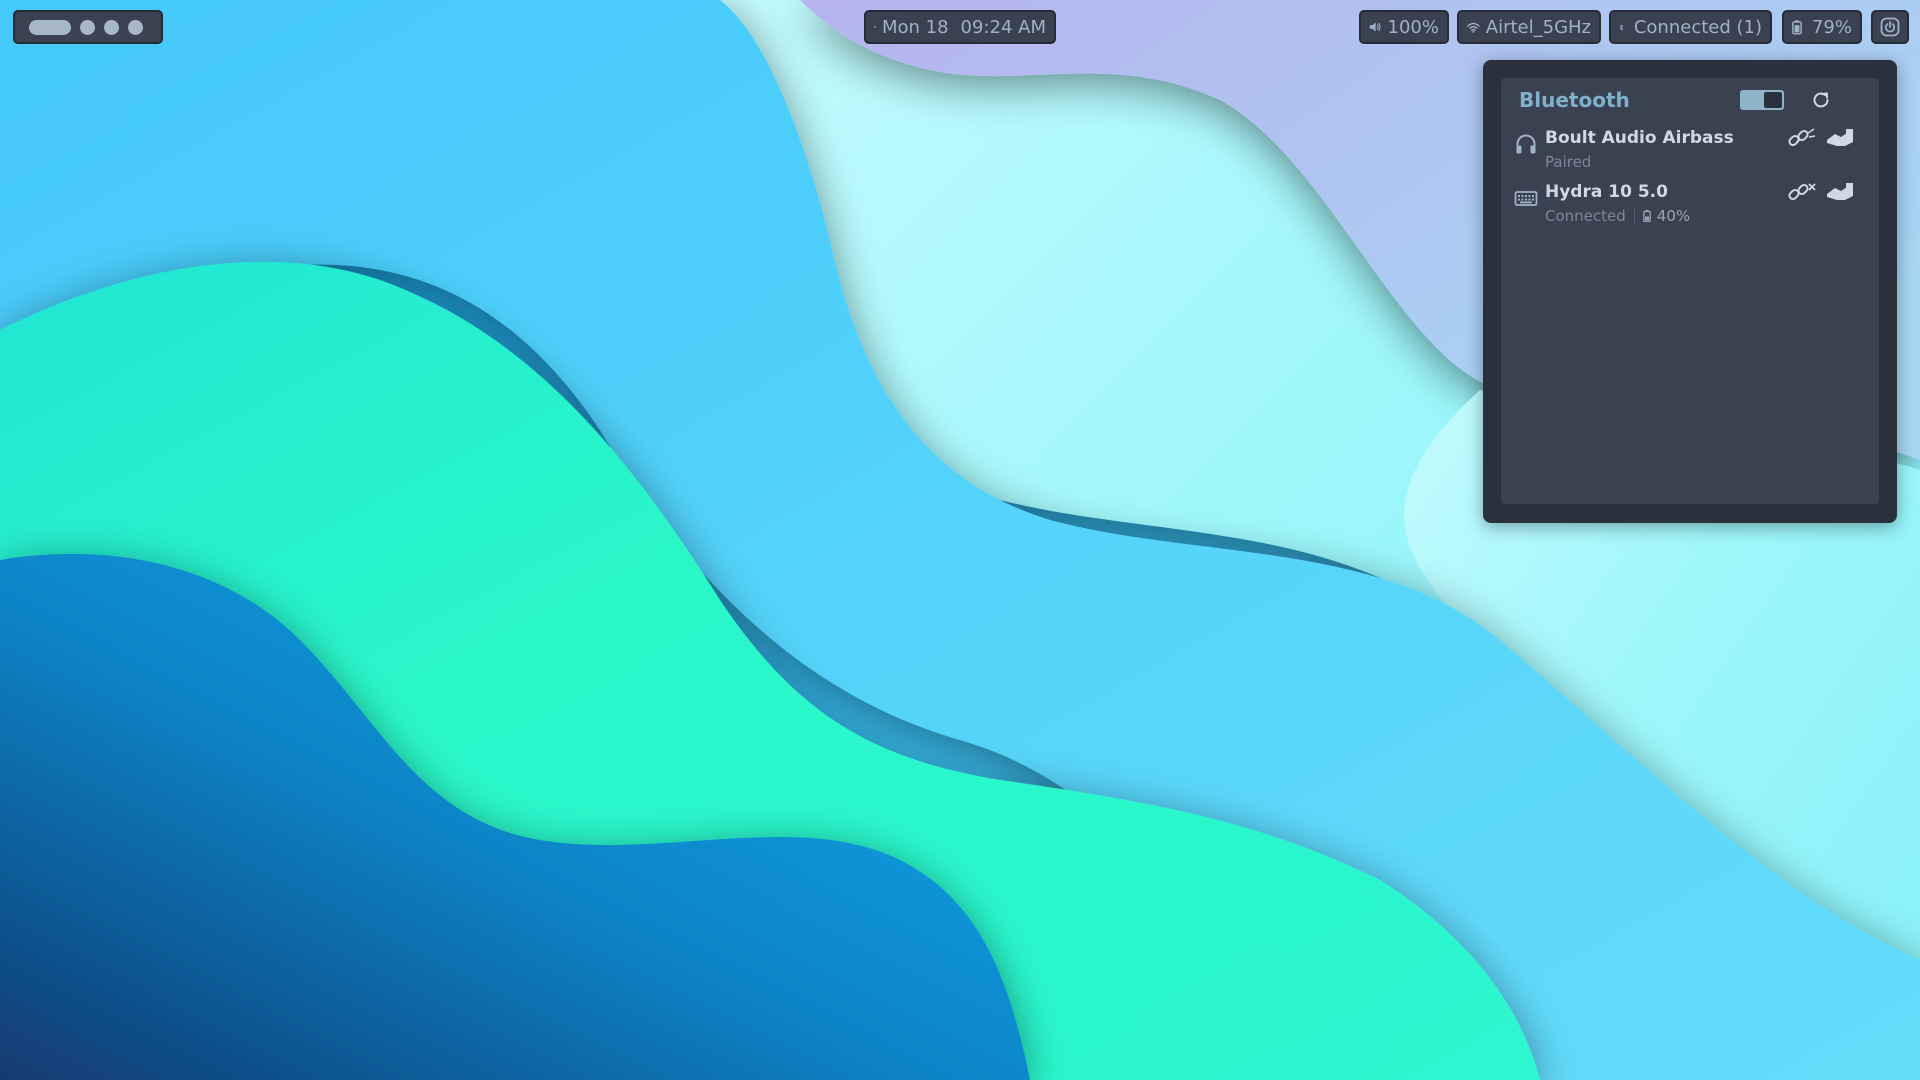  Describe the element at coordinates (875, 27) in the screenshot. I see `calendar-icon` at that location.